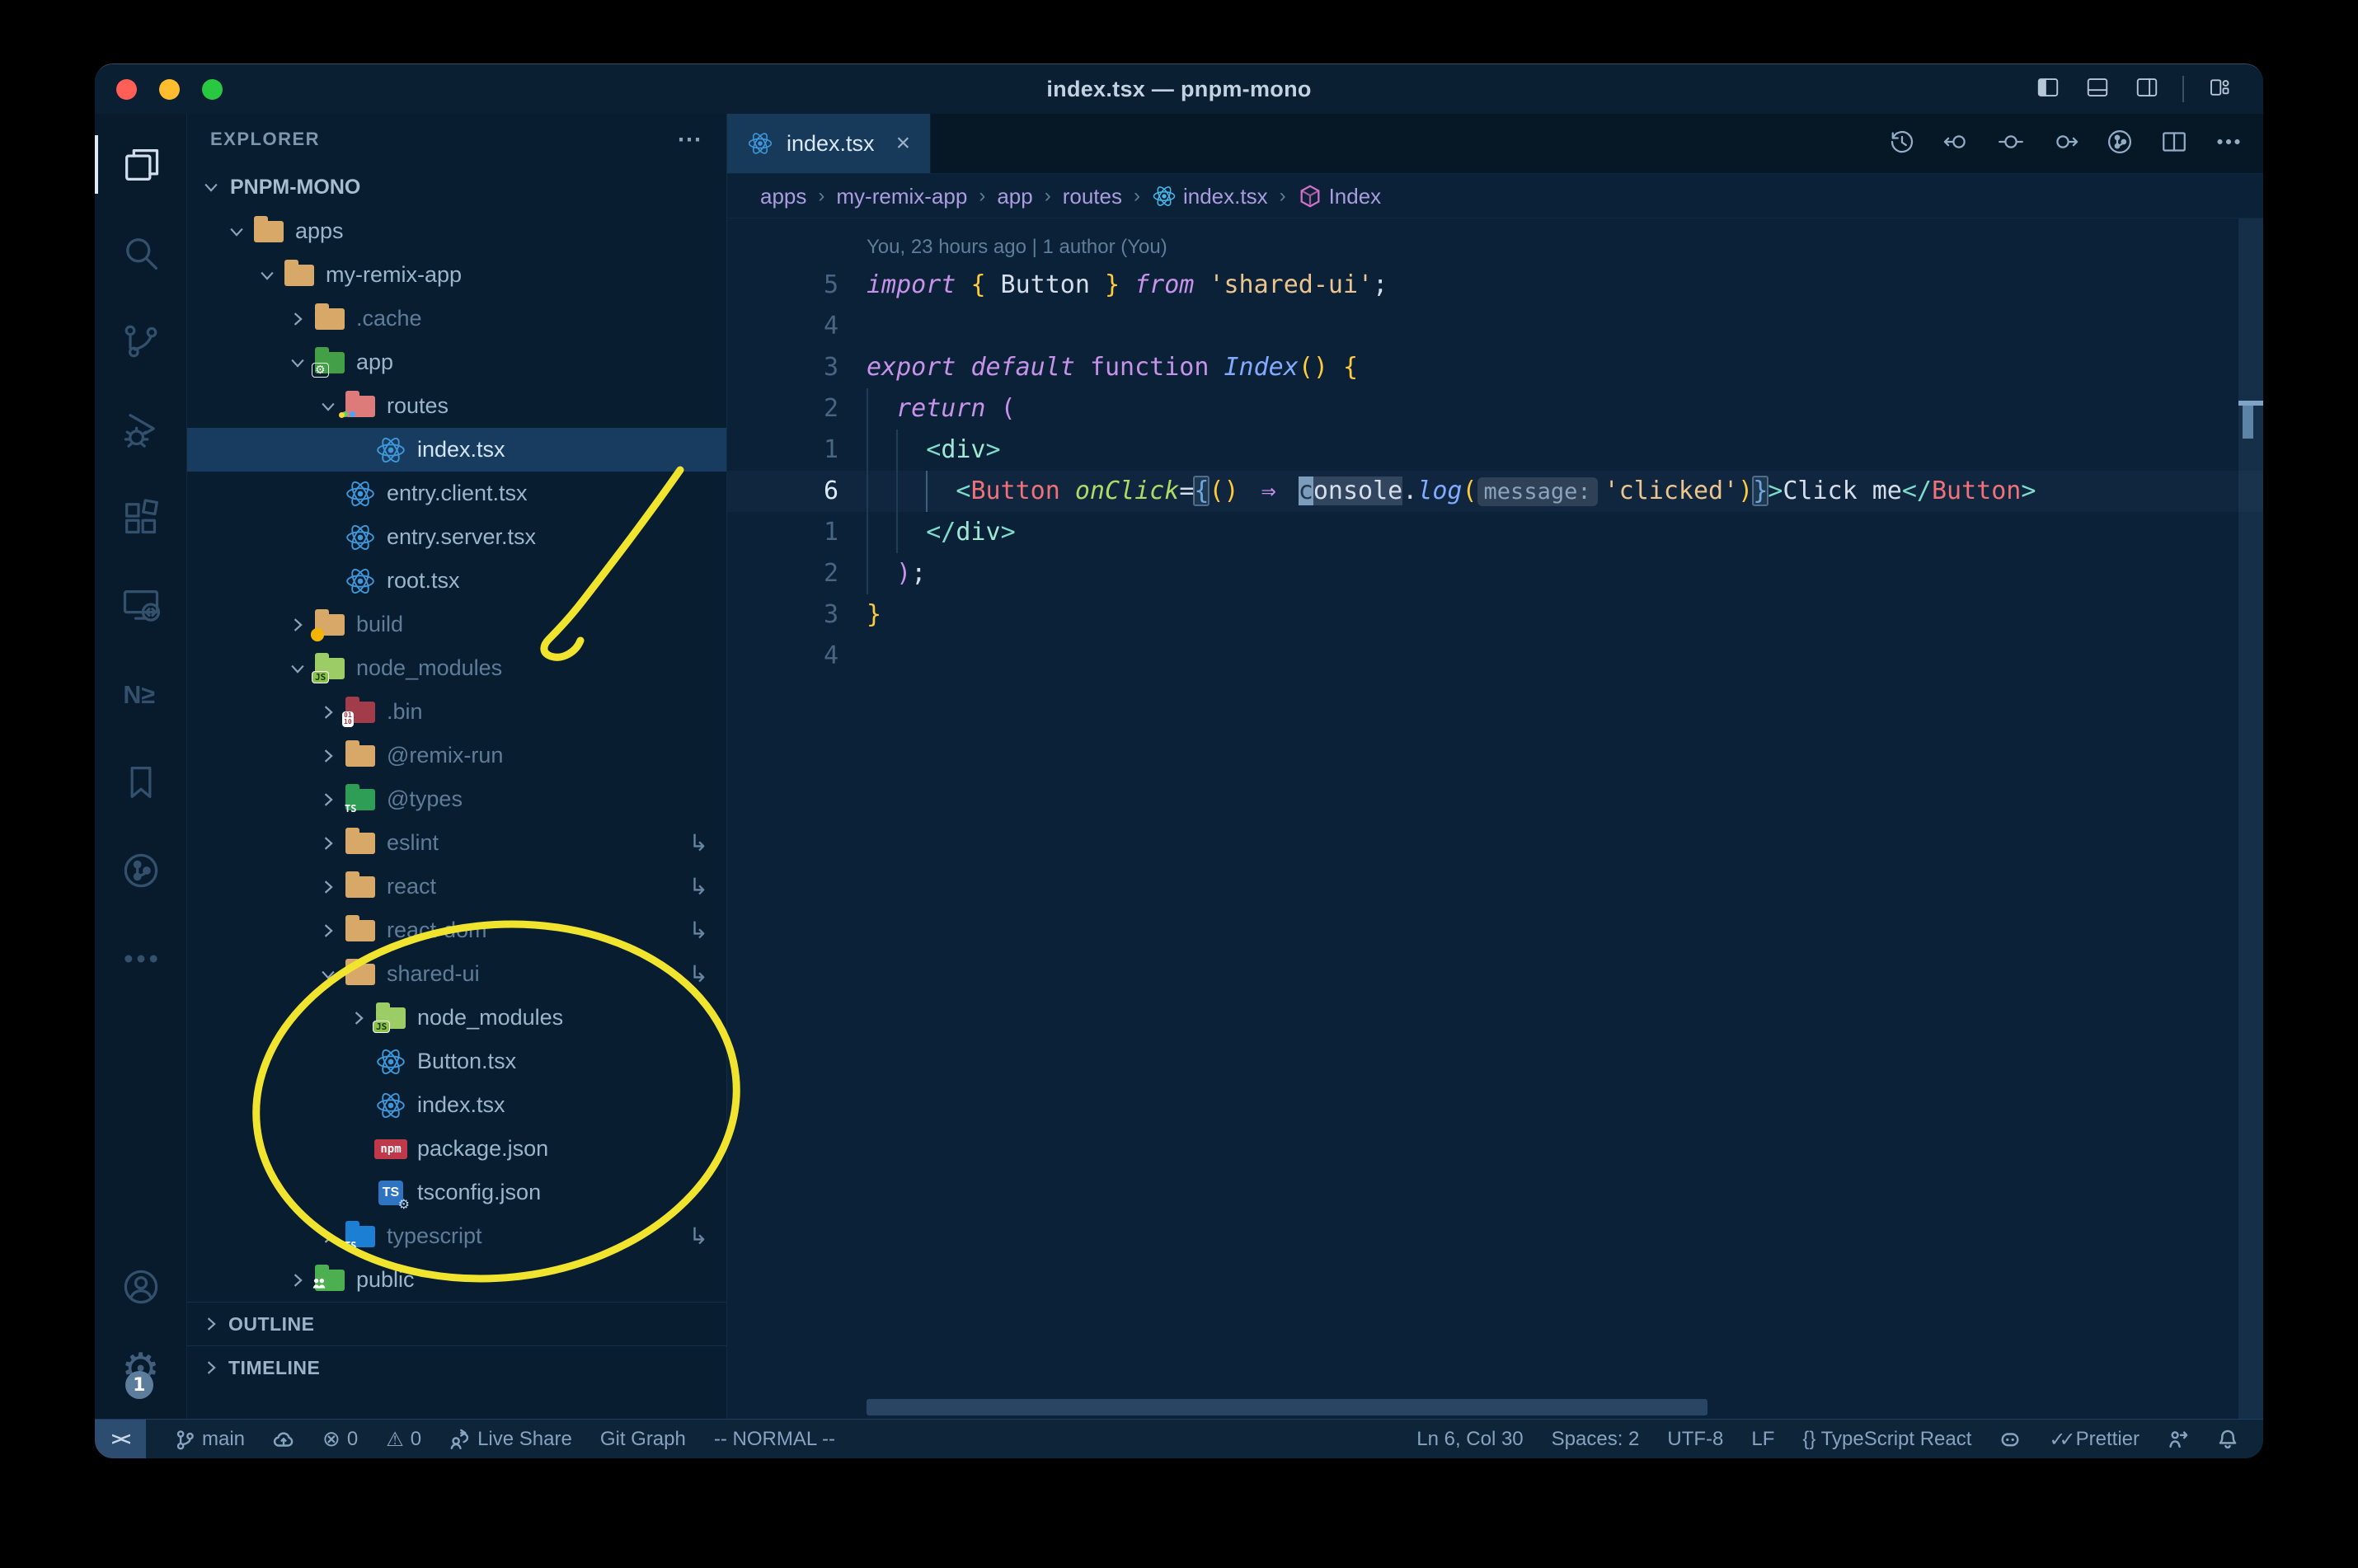  What do you see at coordinates (141, 253) in the screenshot?
I see `activity-search-icon` at bounding box center [141, 253].